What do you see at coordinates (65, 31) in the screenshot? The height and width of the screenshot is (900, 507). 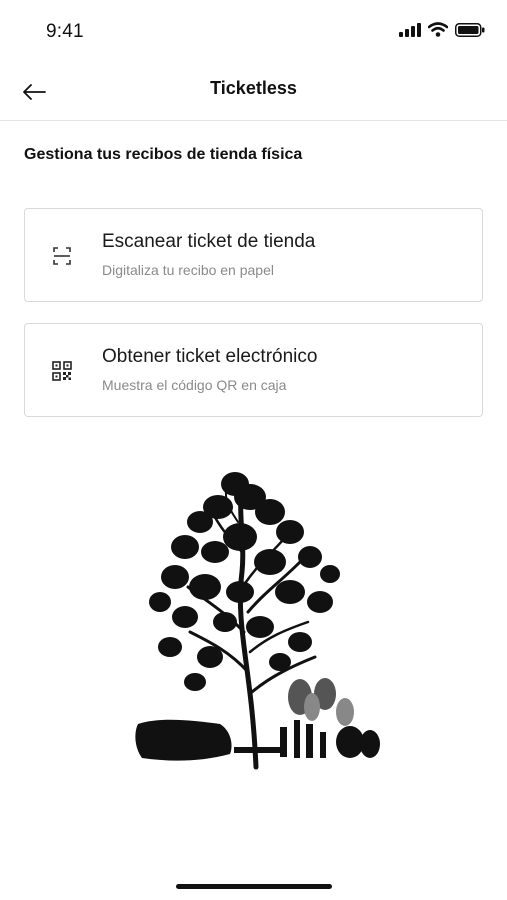 I see `status-time: 9:41` at bounding box center [65, 31].